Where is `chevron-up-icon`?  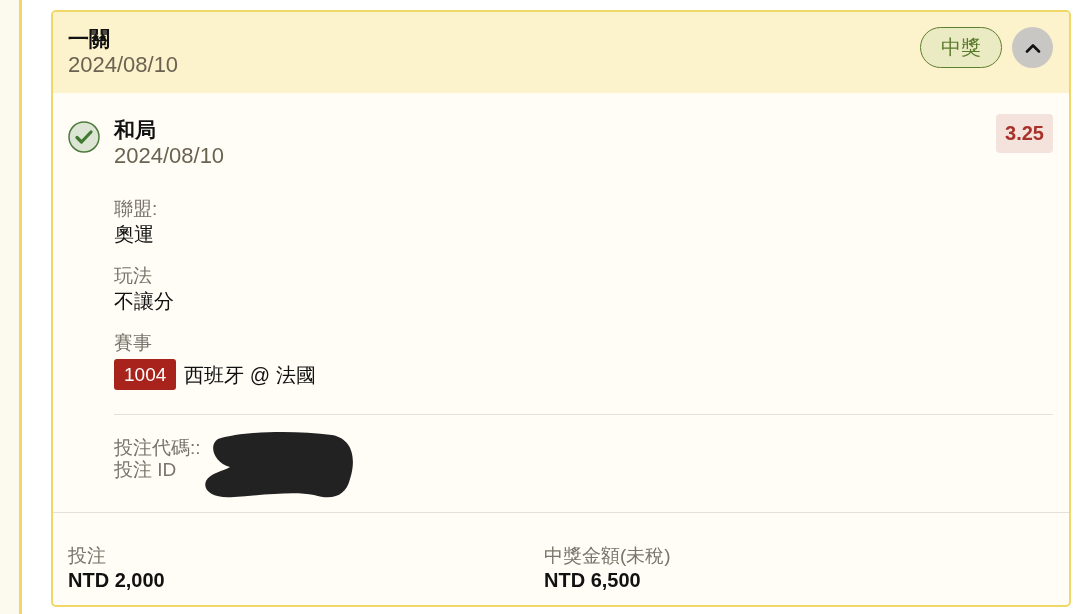
chevron-up-icon is located at coordinates (1032, 47).